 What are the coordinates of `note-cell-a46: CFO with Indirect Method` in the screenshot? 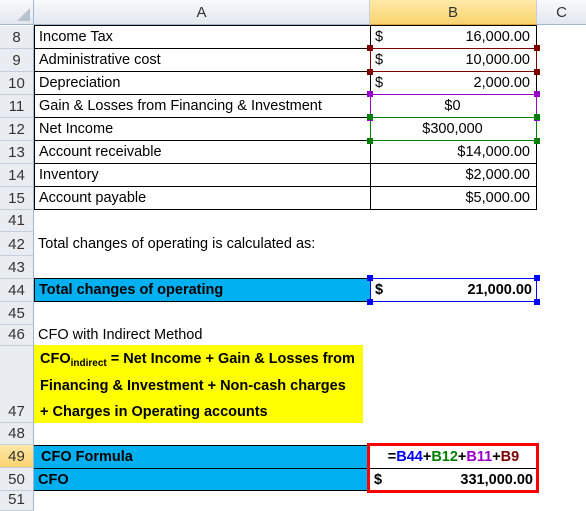 It's located at (234, 335).